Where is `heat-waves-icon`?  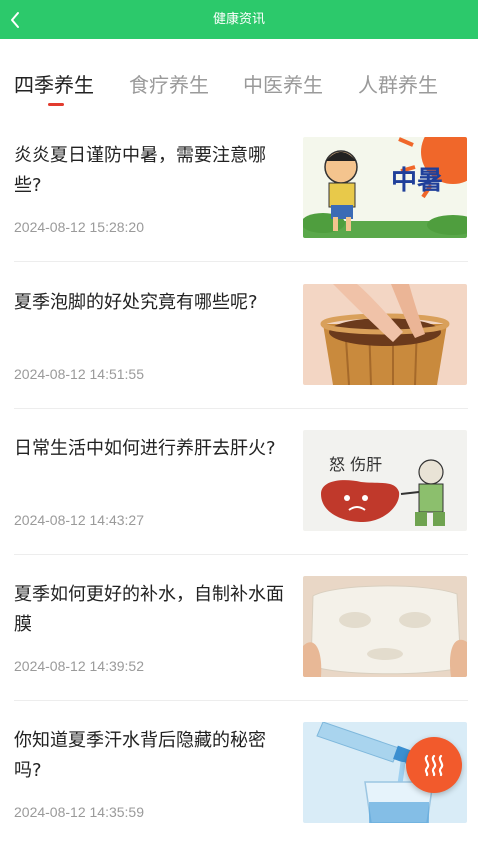 heat-waves-icon is located at coordinates (434, 765).